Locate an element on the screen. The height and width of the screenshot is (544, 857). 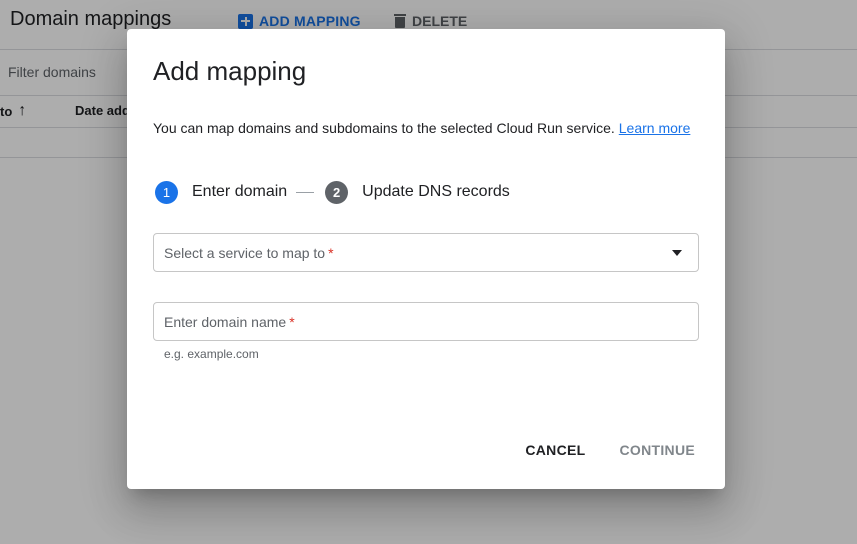
step-2-label: Update DNS records is located at coordinates (436, 191).